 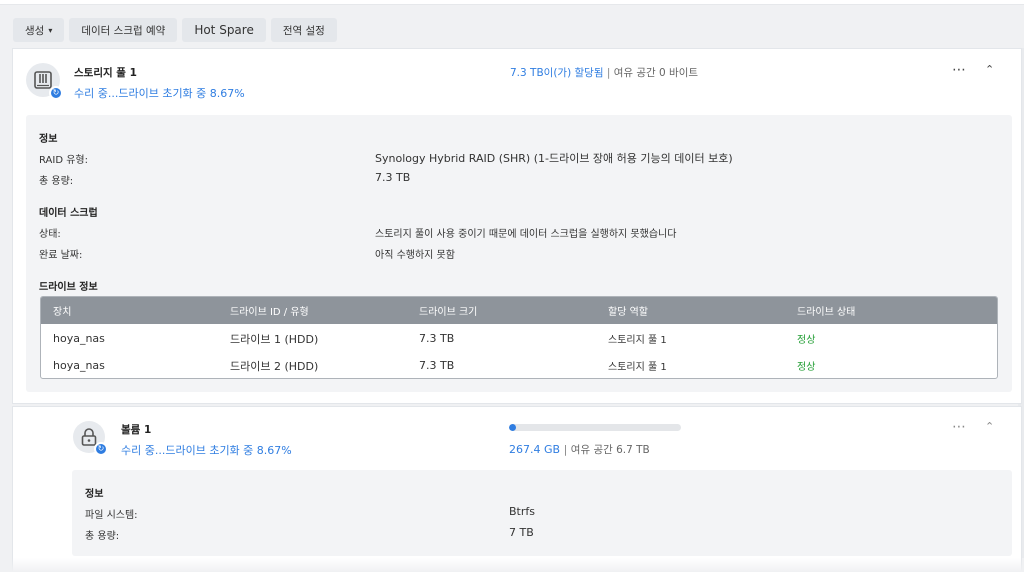 I want to click on drive-table-header: 장치 드라이브 ID / 유형 드라이브 크기 할당 역할 드라이브 상태, so click(x=519, y=310).